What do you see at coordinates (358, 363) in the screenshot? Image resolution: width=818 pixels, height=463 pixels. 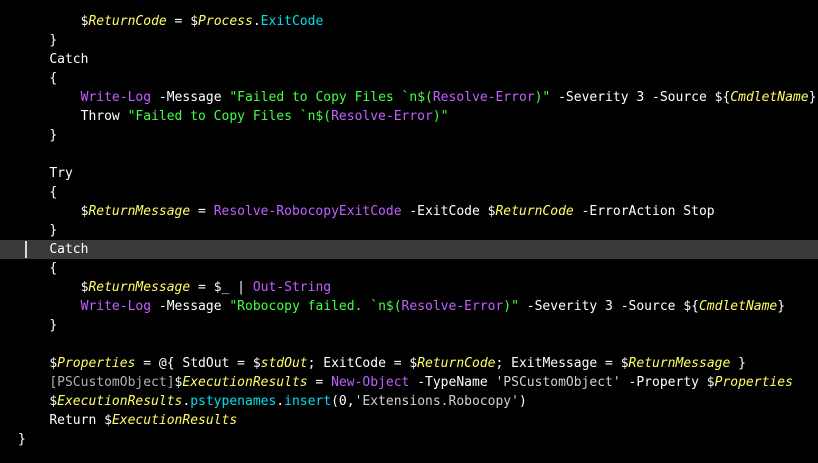 I see `code-token-plain: ; ExitCode =` at bounding box center [358, 363].